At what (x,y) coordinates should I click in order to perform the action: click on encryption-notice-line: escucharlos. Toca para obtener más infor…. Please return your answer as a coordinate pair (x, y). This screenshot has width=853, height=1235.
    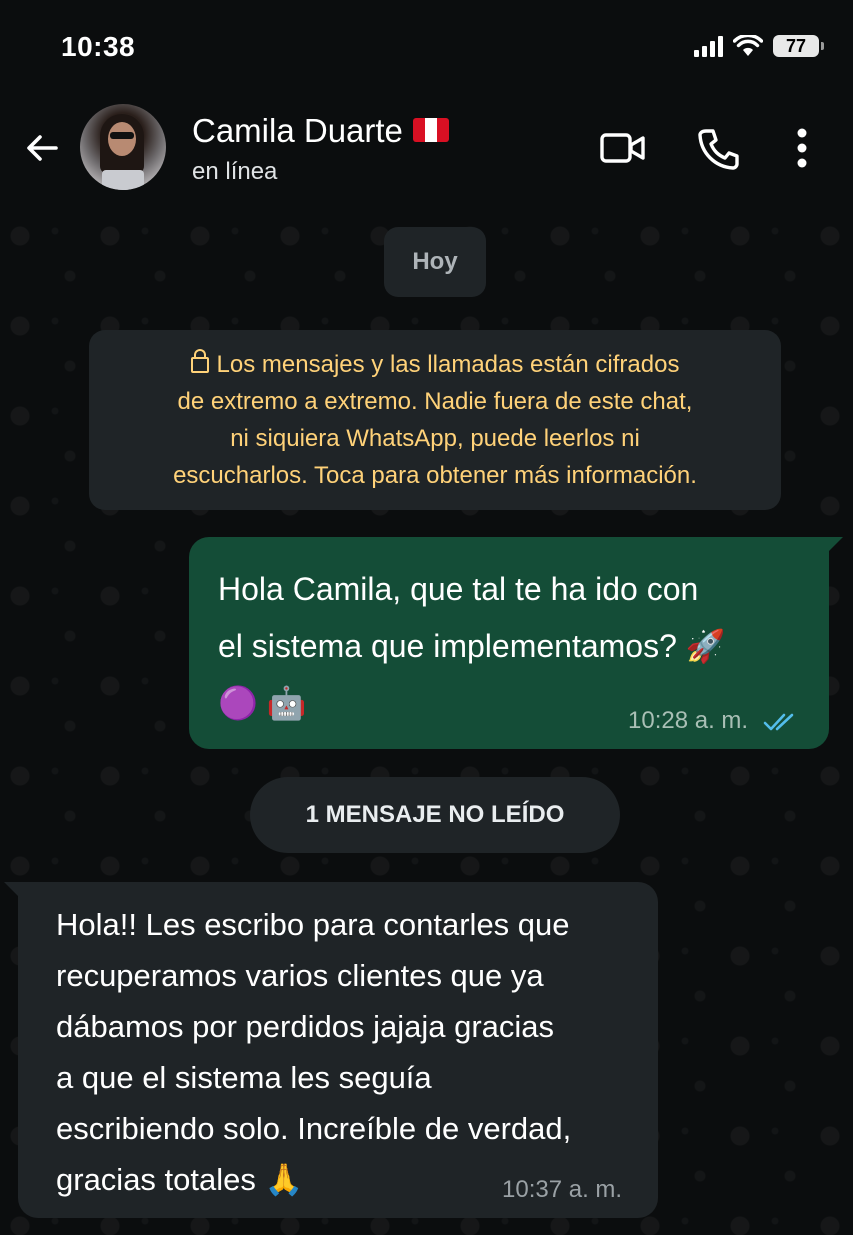
    Looking at the image, I should click on (435, 475).